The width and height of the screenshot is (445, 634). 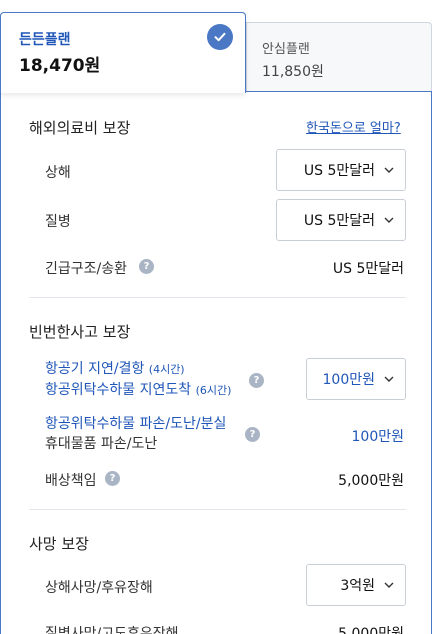 I want to click on select-value: 100만원, so click(x=348, y=380).